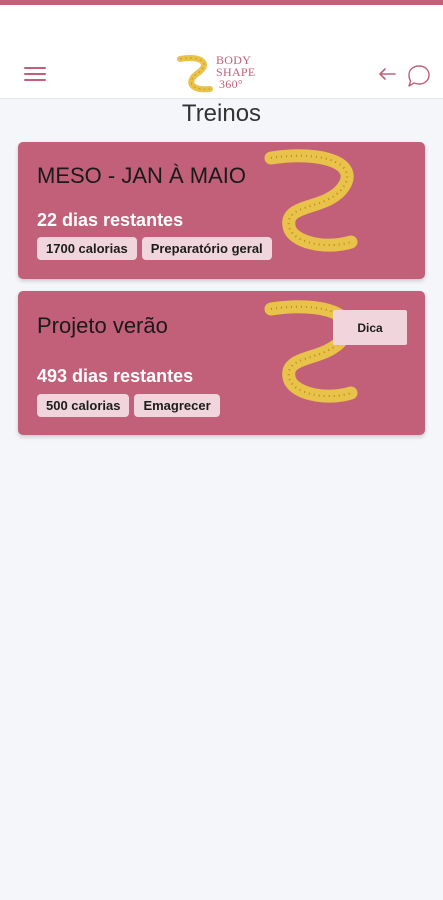 The height and width of the screenshot is (900, 443). I want to click on logo-line-3: 360°, so click(231, 84).